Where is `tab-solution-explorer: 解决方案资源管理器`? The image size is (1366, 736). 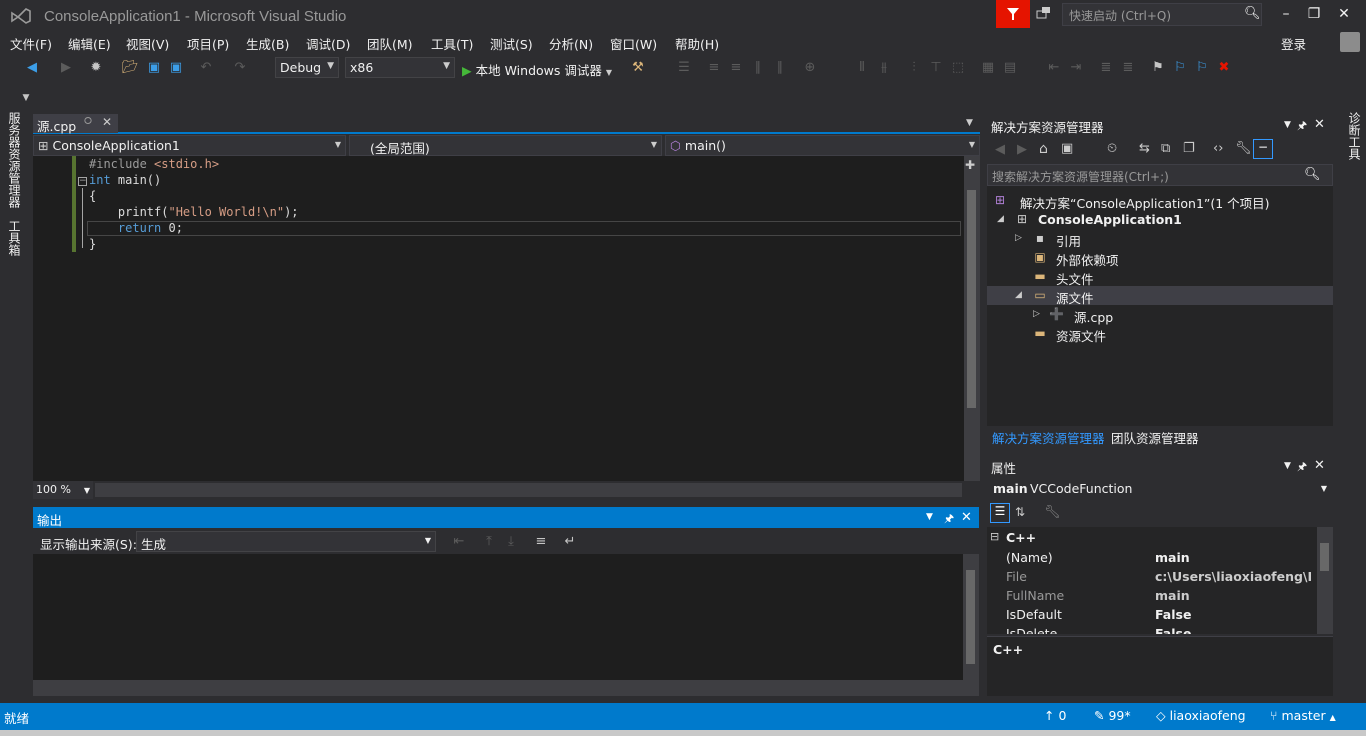
tab-solution-explorer: 解决方案资源管理器 is located at coordinates (1048, 437).